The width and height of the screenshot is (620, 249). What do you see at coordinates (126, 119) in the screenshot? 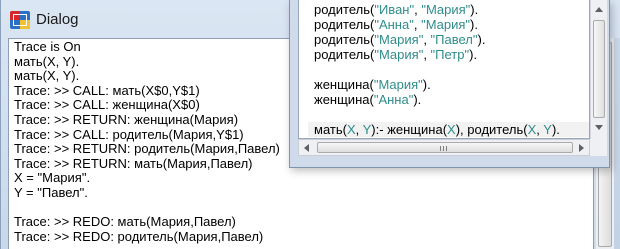
I see `dialog-output-line: Trace: >> RETURN: женщина(Мария)` at bounding box center [126, 119].